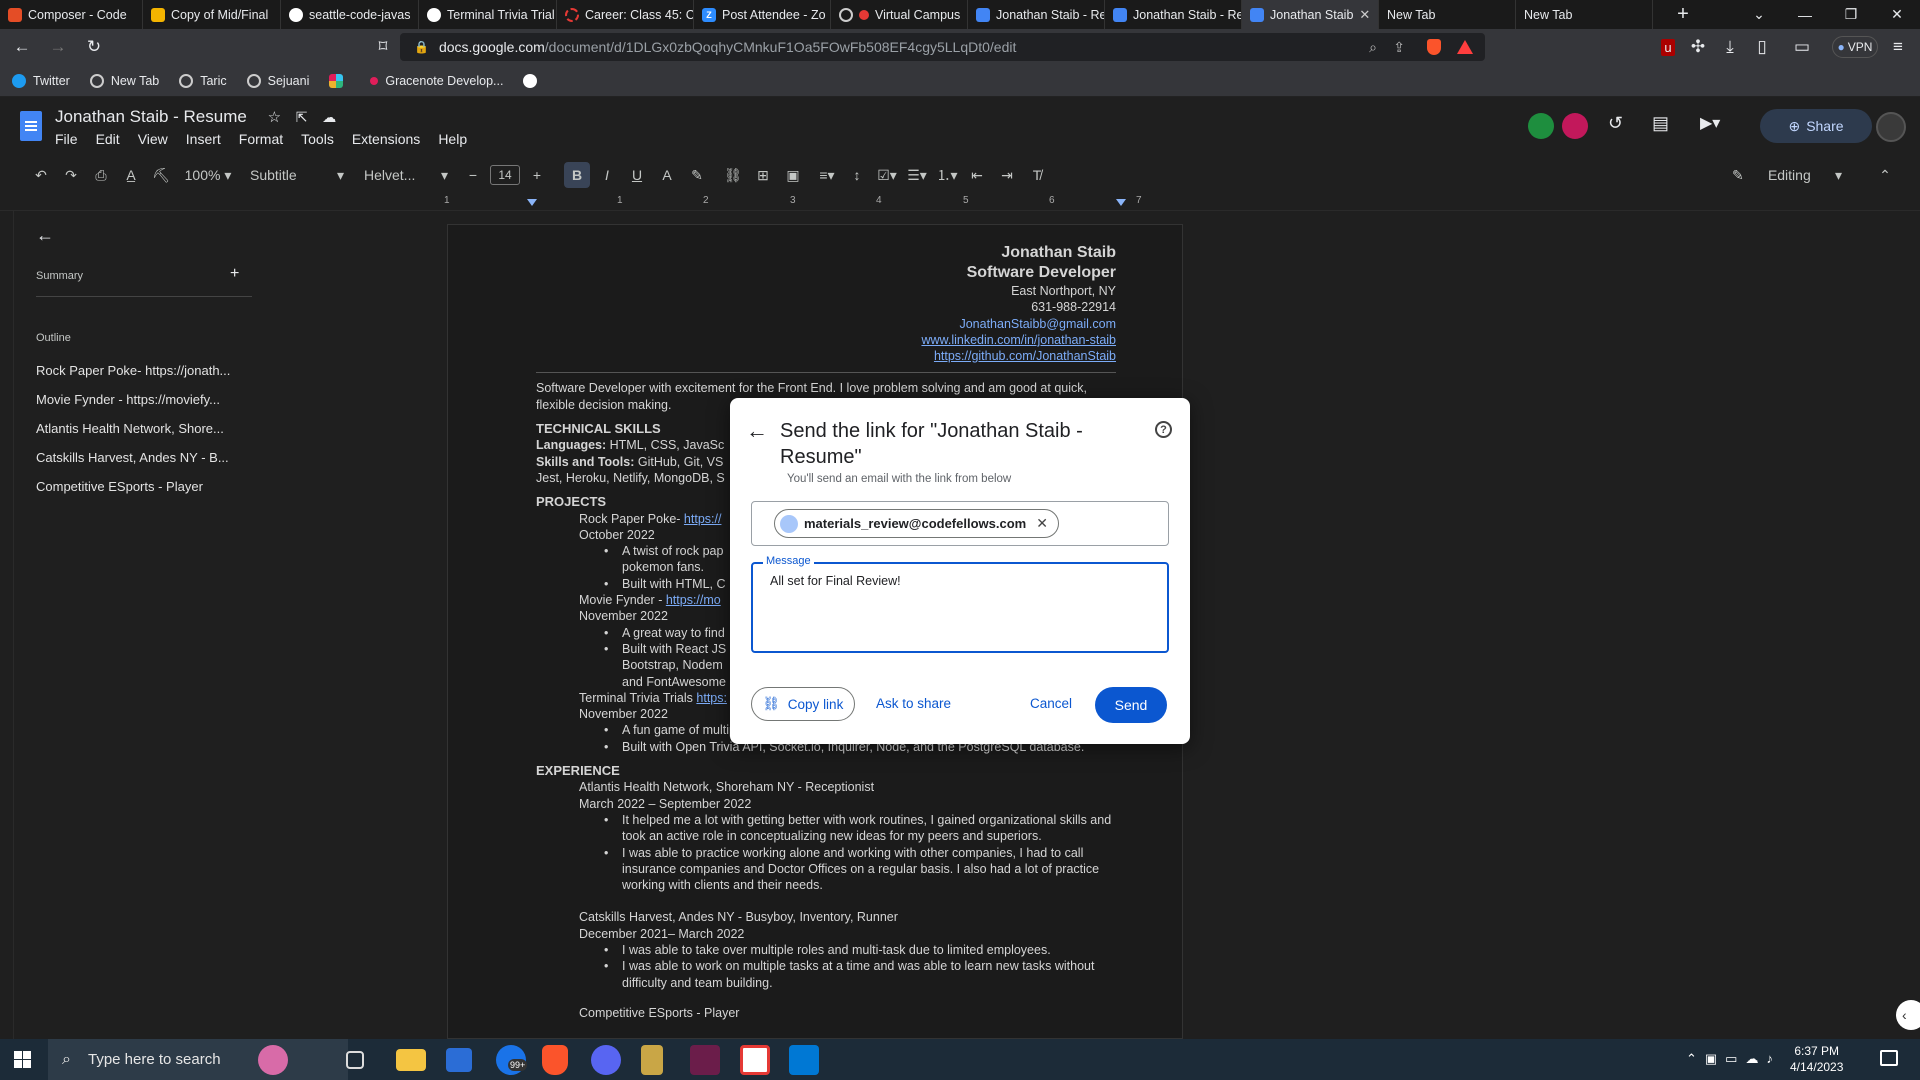 This screenshot has height=1080, width=1920. What do you see at coordinates (577, 175) in the screenshot?
I see `bold-icon: B` at bounding box center [577, 175].